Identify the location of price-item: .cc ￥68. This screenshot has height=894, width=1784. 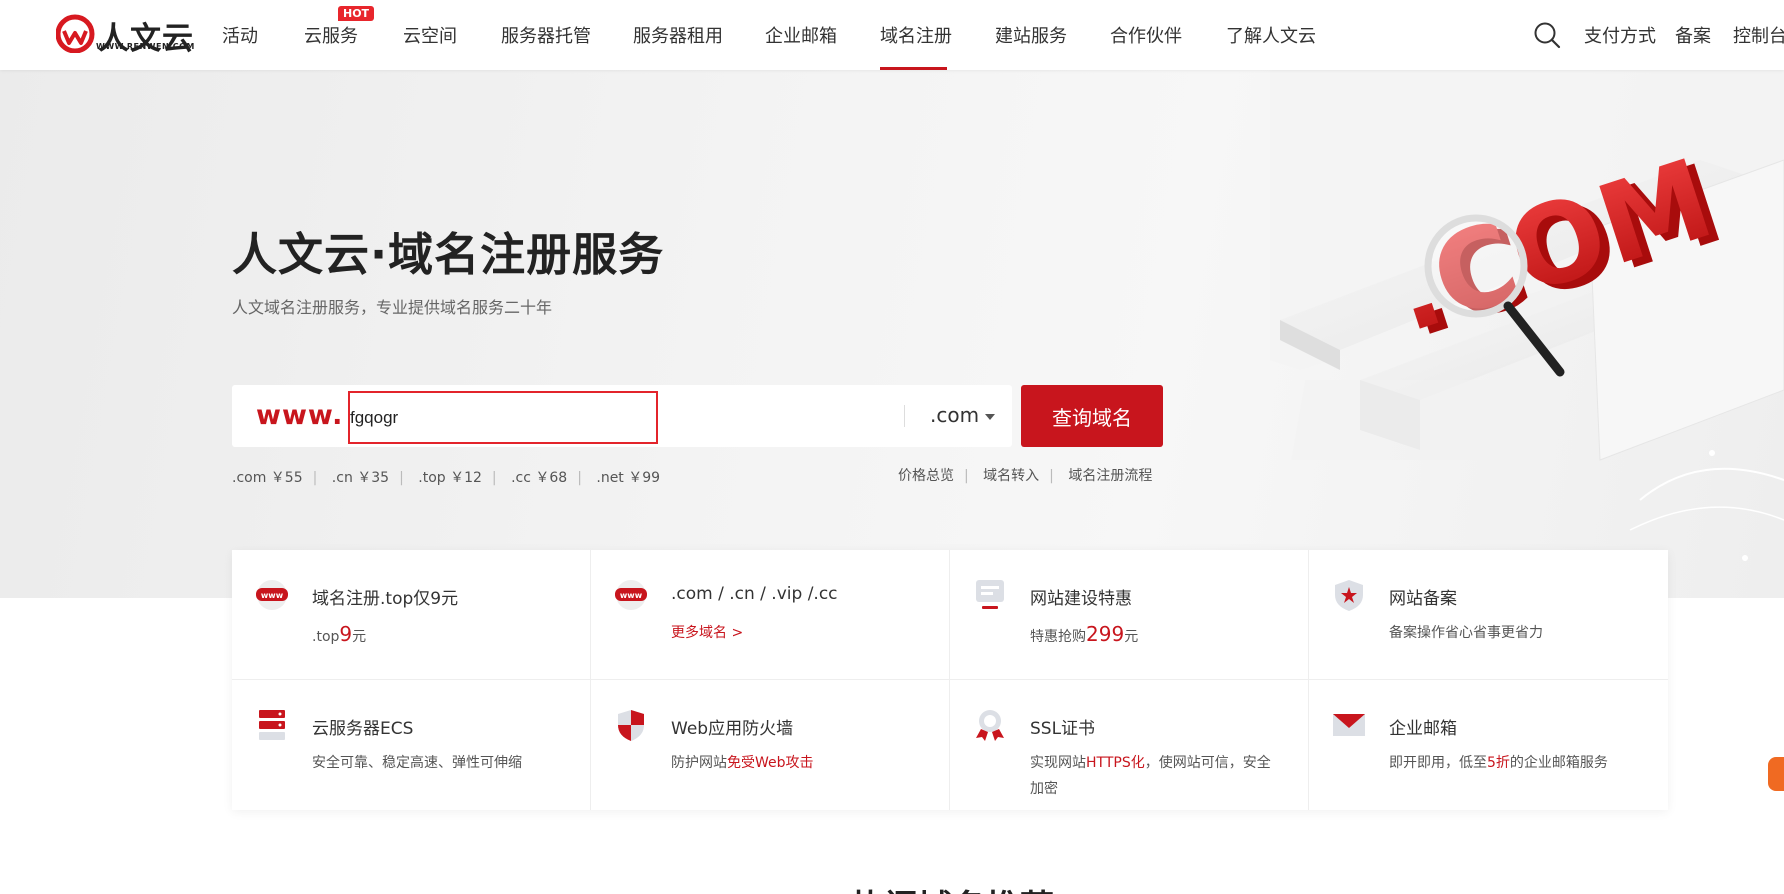
(539, 478).